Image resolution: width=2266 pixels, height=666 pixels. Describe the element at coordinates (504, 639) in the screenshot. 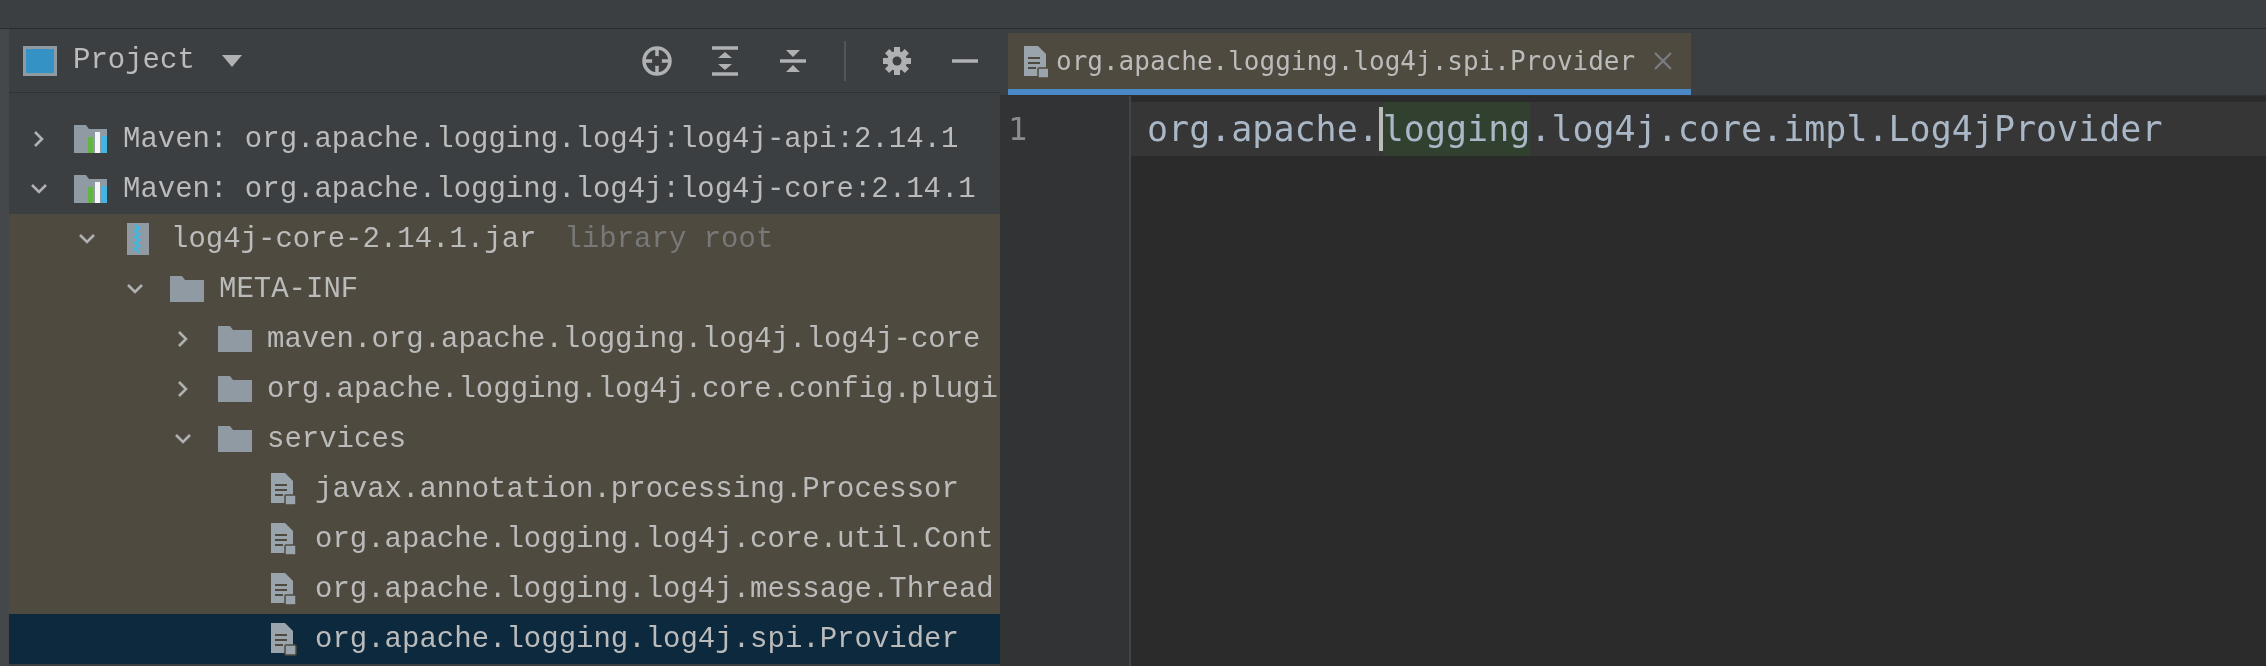

I see `tree-item: org.apache.logging.log4j.spi.Provider` at that location.